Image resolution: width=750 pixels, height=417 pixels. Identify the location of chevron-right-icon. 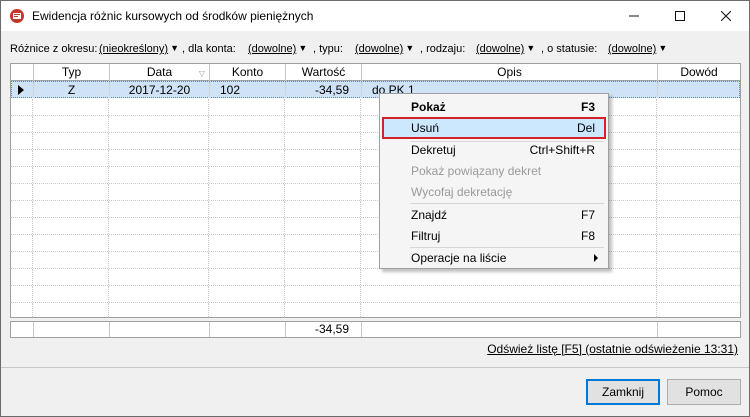
(596, 258).